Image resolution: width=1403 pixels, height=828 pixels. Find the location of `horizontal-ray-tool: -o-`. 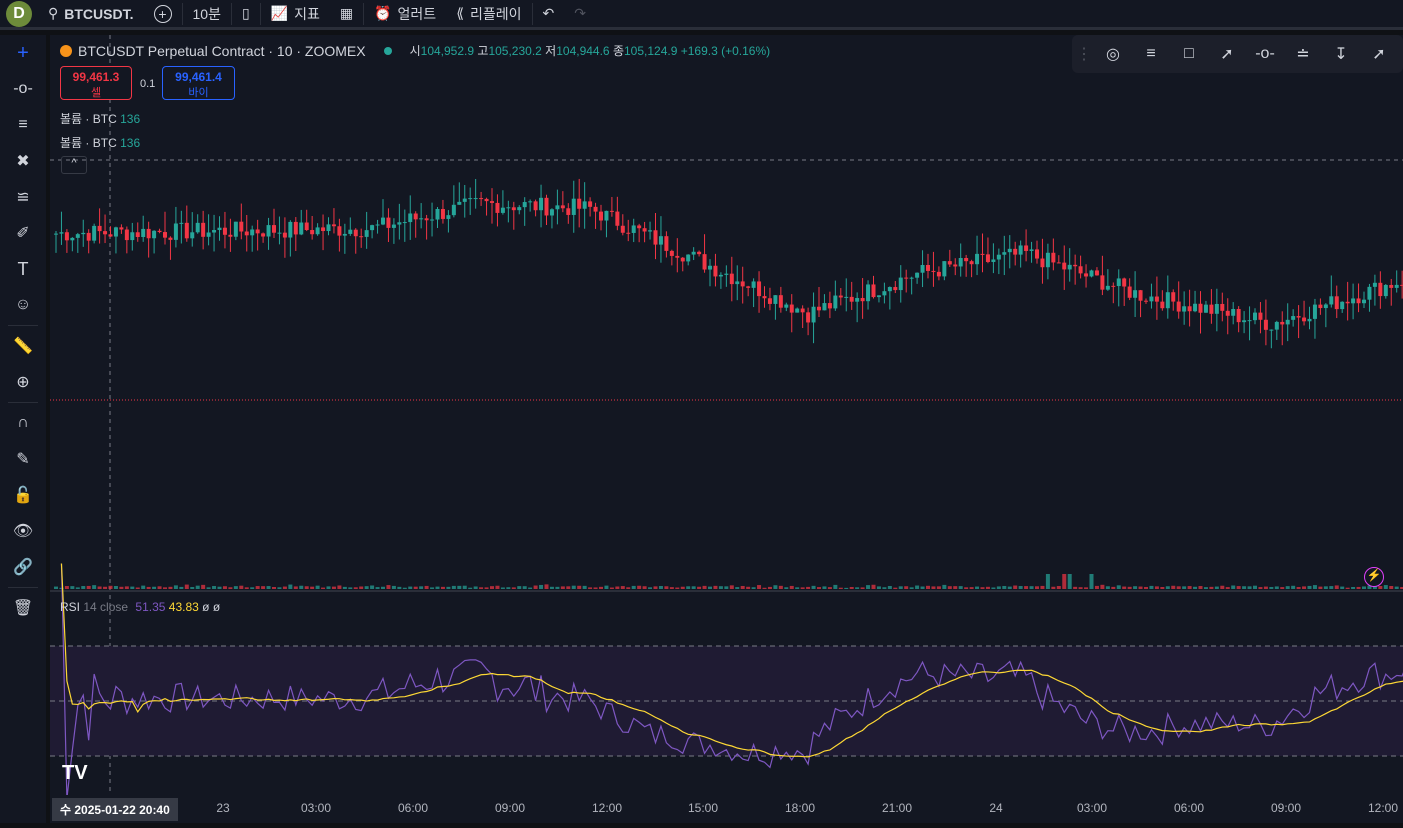

horizontal-ray-tool: -o- is located at coordinates (1265, 54).